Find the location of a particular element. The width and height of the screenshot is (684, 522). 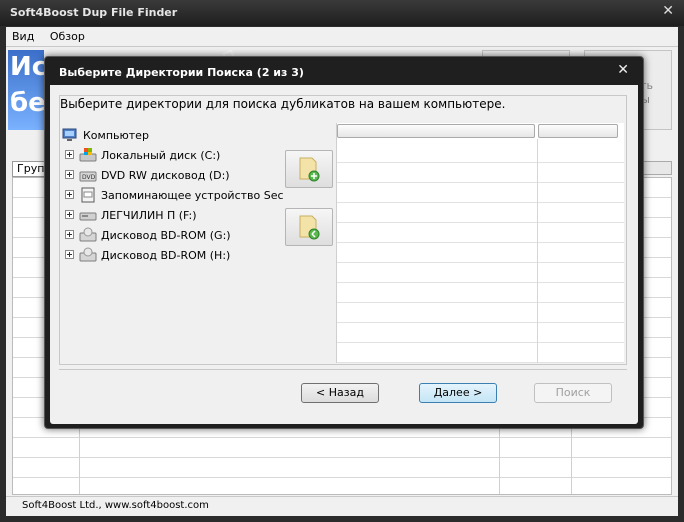

tree-item-label: Компьютер is located at coordinates (116, 135).